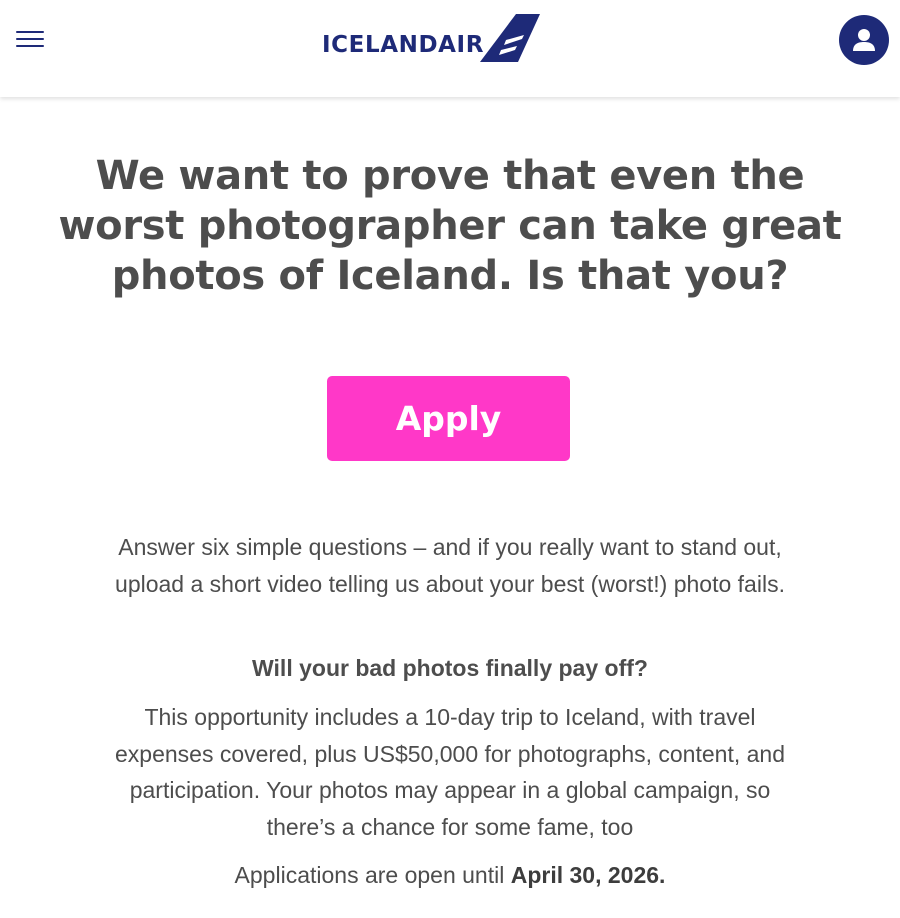  I want to click on user-account-icon, so click(864, 40).